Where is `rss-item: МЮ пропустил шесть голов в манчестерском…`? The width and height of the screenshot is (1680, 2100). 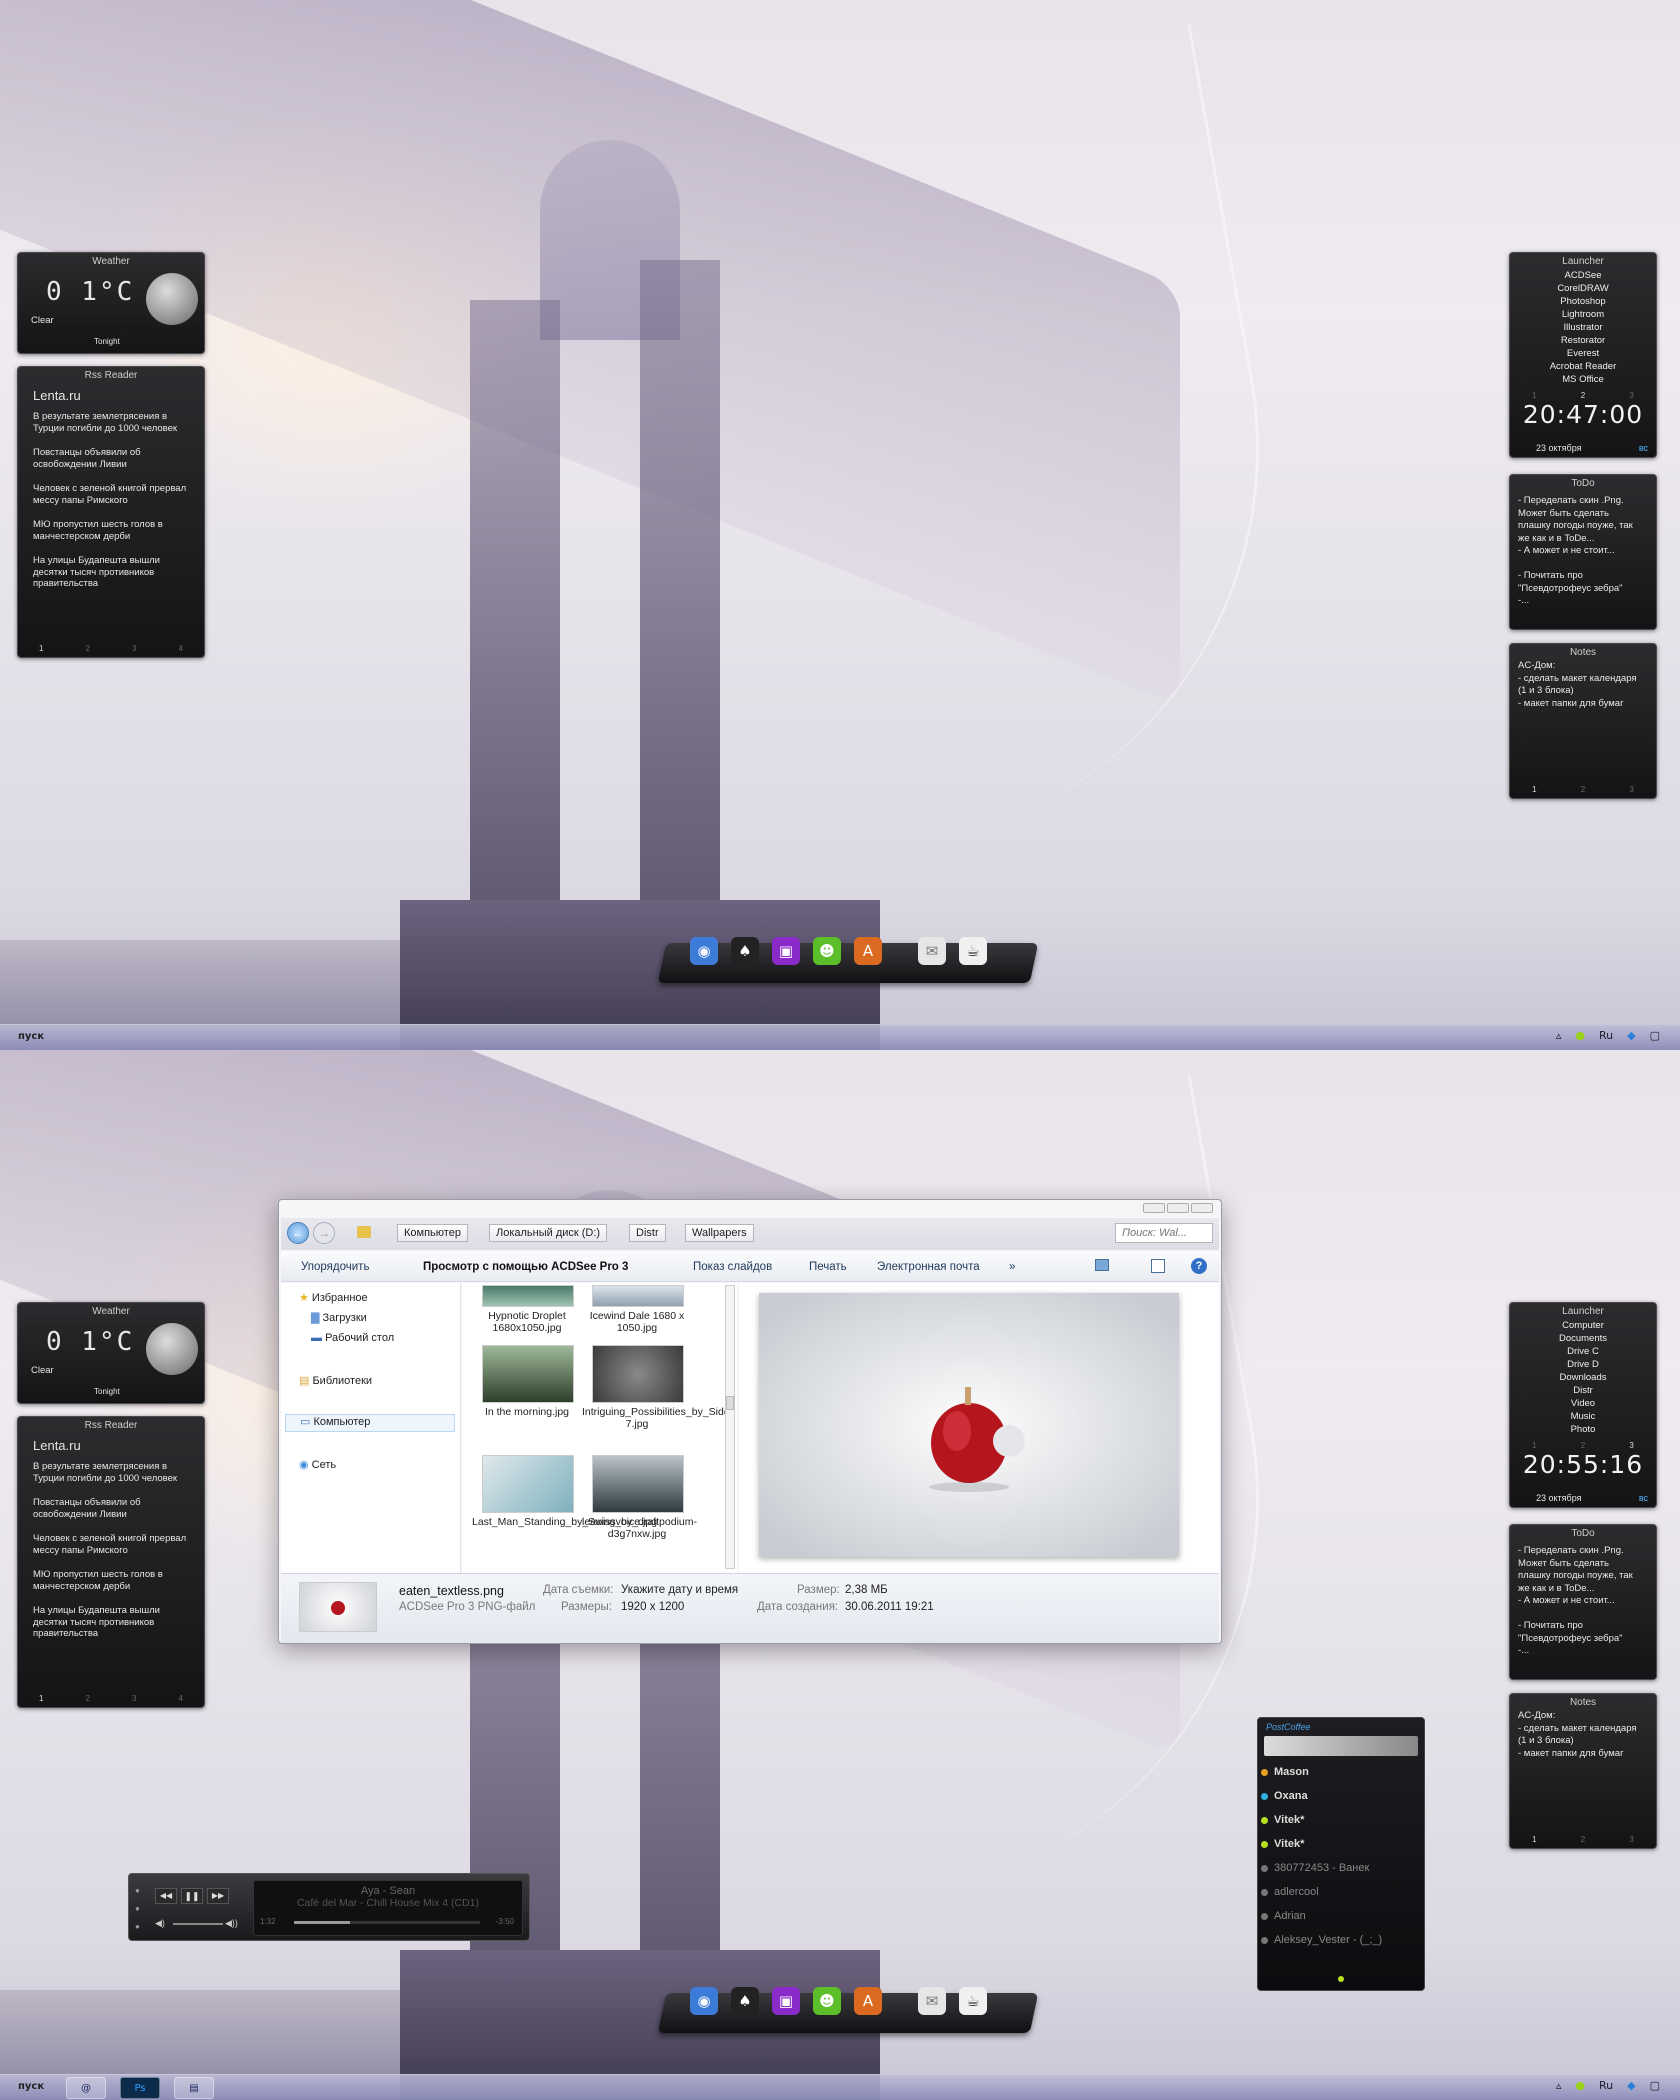 rss-item: МЮ пропустил шесть голов в манчестерском… is located at coordinates (113, 530).